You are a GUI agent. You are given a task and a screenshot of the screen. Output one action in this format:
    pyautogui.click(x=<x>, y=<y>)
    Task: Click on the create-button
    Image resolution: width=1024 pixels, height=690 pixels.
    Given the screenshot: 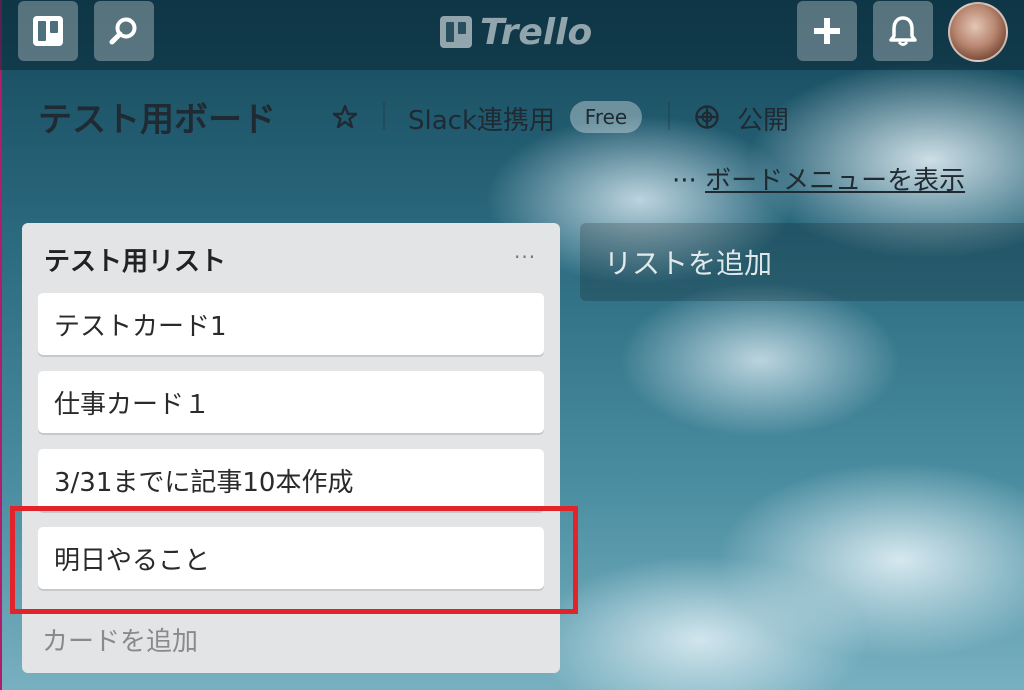 What is the action you would take?
    pyautogui.click(x=827, y=31)
    